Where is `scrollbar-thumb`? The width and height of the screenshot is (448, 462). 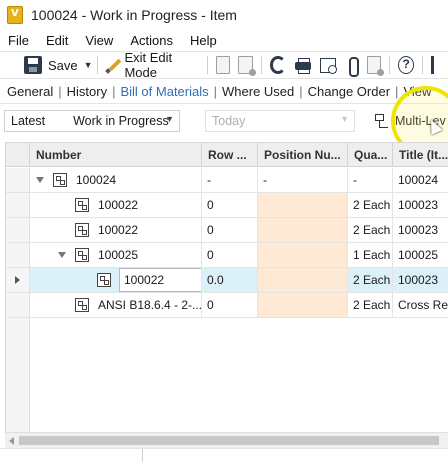
scrollbar-thumb is located at coordinates (229, 440).